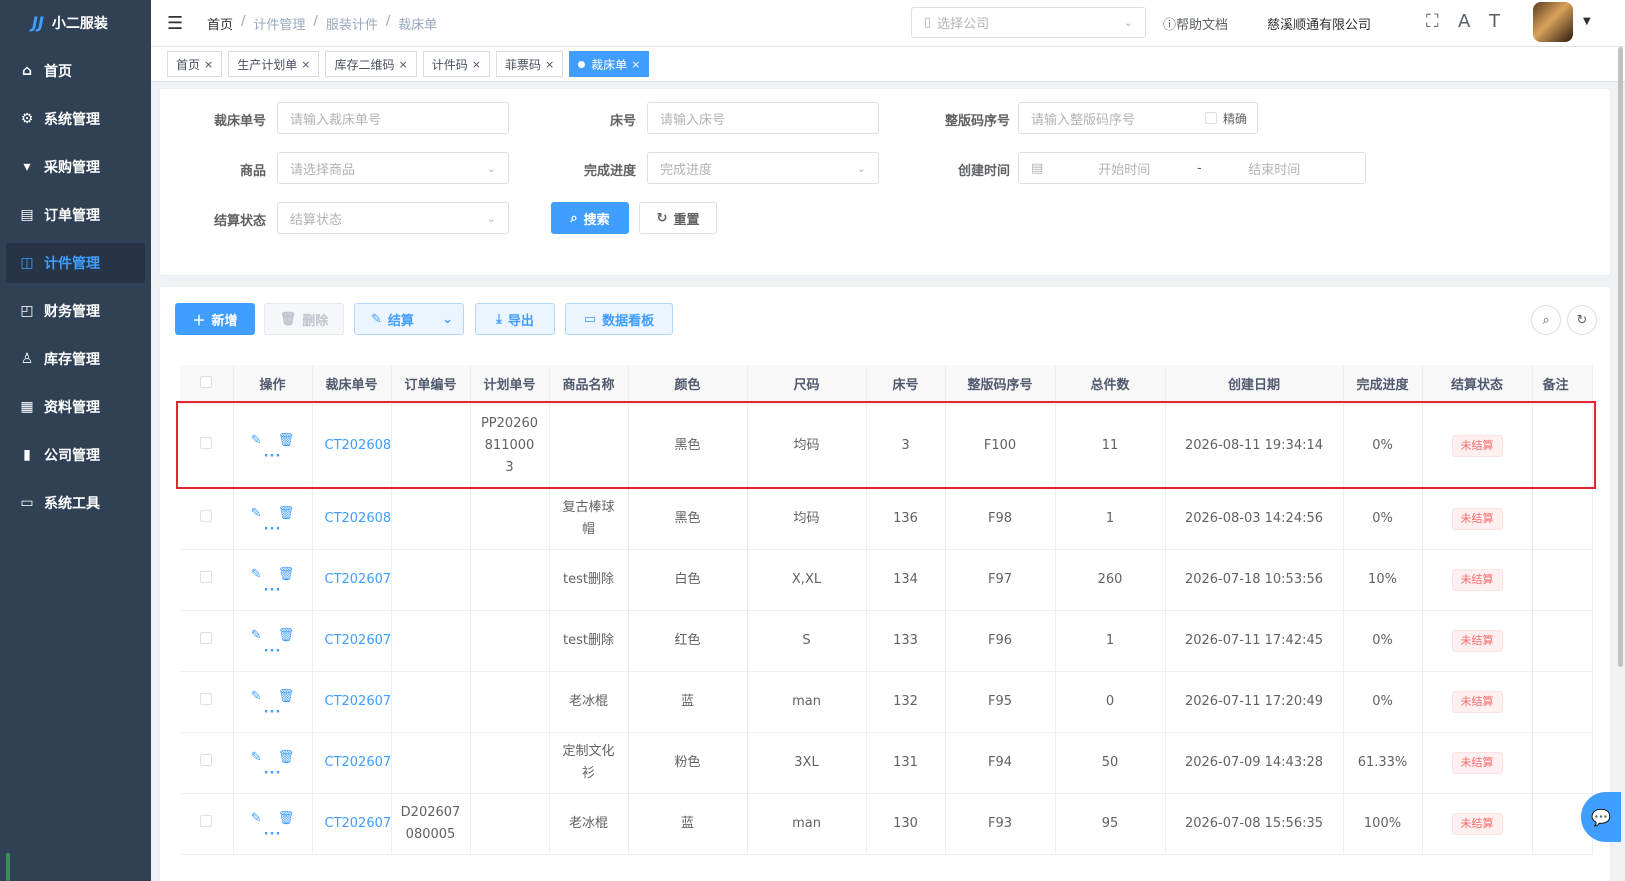 The width and height of the screenshot is (1625, 881). What do you see at coordinates (431, 702) in the screenshot?
I see `order-no-cell` at bounding box center [431, 702].